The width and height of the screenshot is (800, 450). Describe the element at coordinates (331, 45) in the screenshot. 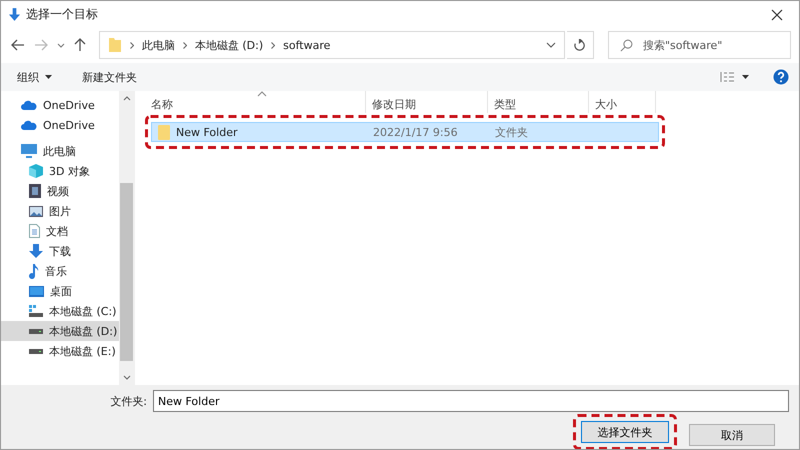

I see `address-bar: 此电脑 本地磁盘 (D:) software` at that location.